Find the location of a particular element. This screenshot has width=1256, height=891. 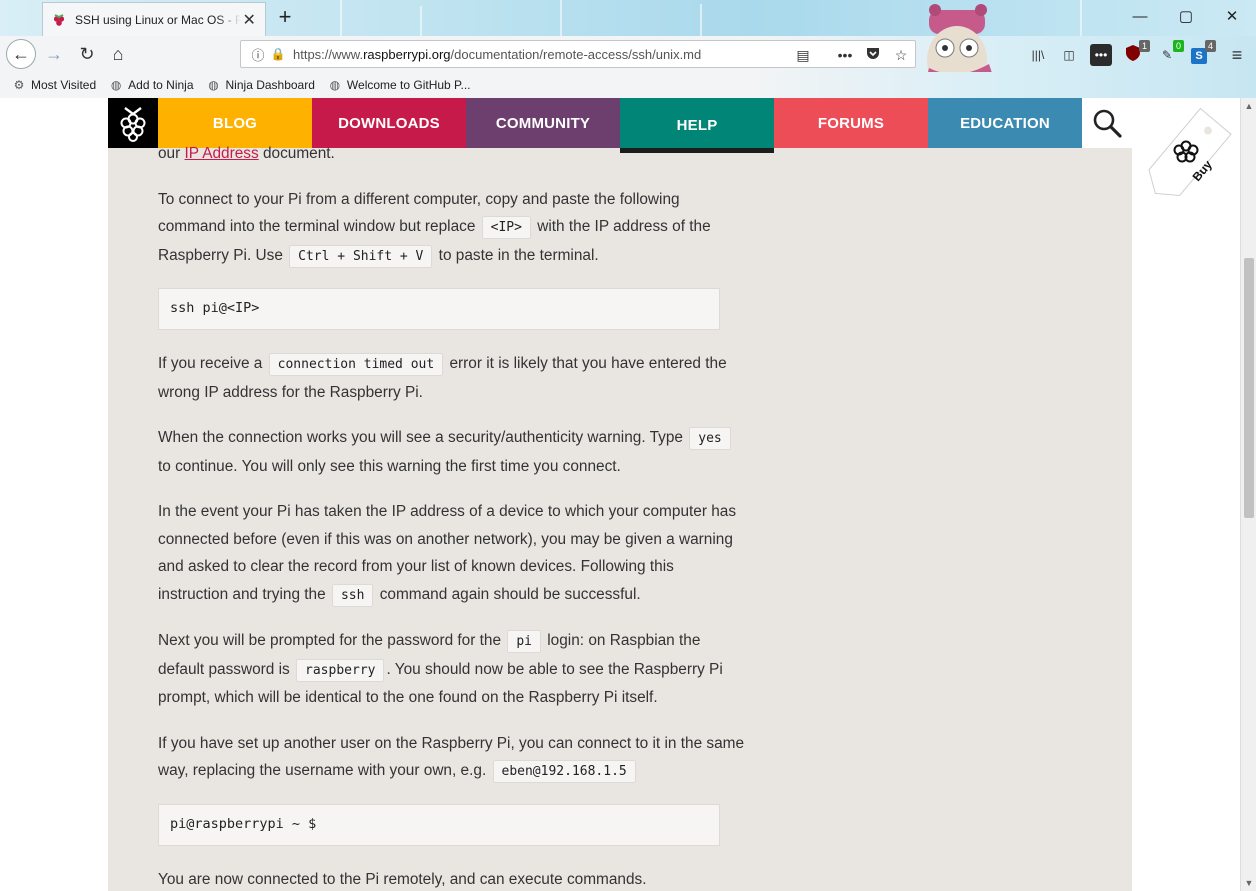

raspberry-logo-icon is located at coordinates (133, 124).